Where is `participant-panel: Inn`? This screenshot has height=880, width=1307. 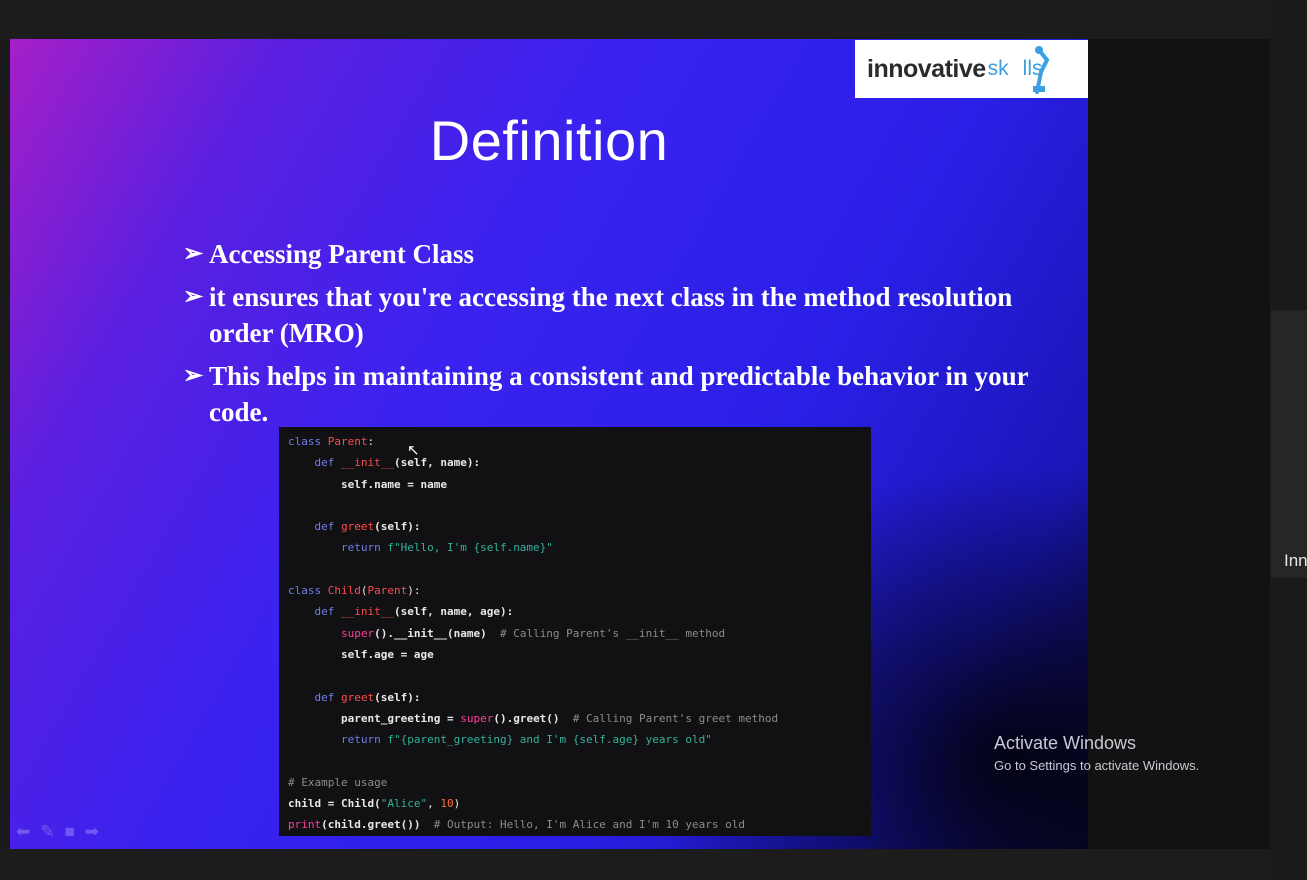
participant-panel: Inn is located at coordinates (1289, 444).